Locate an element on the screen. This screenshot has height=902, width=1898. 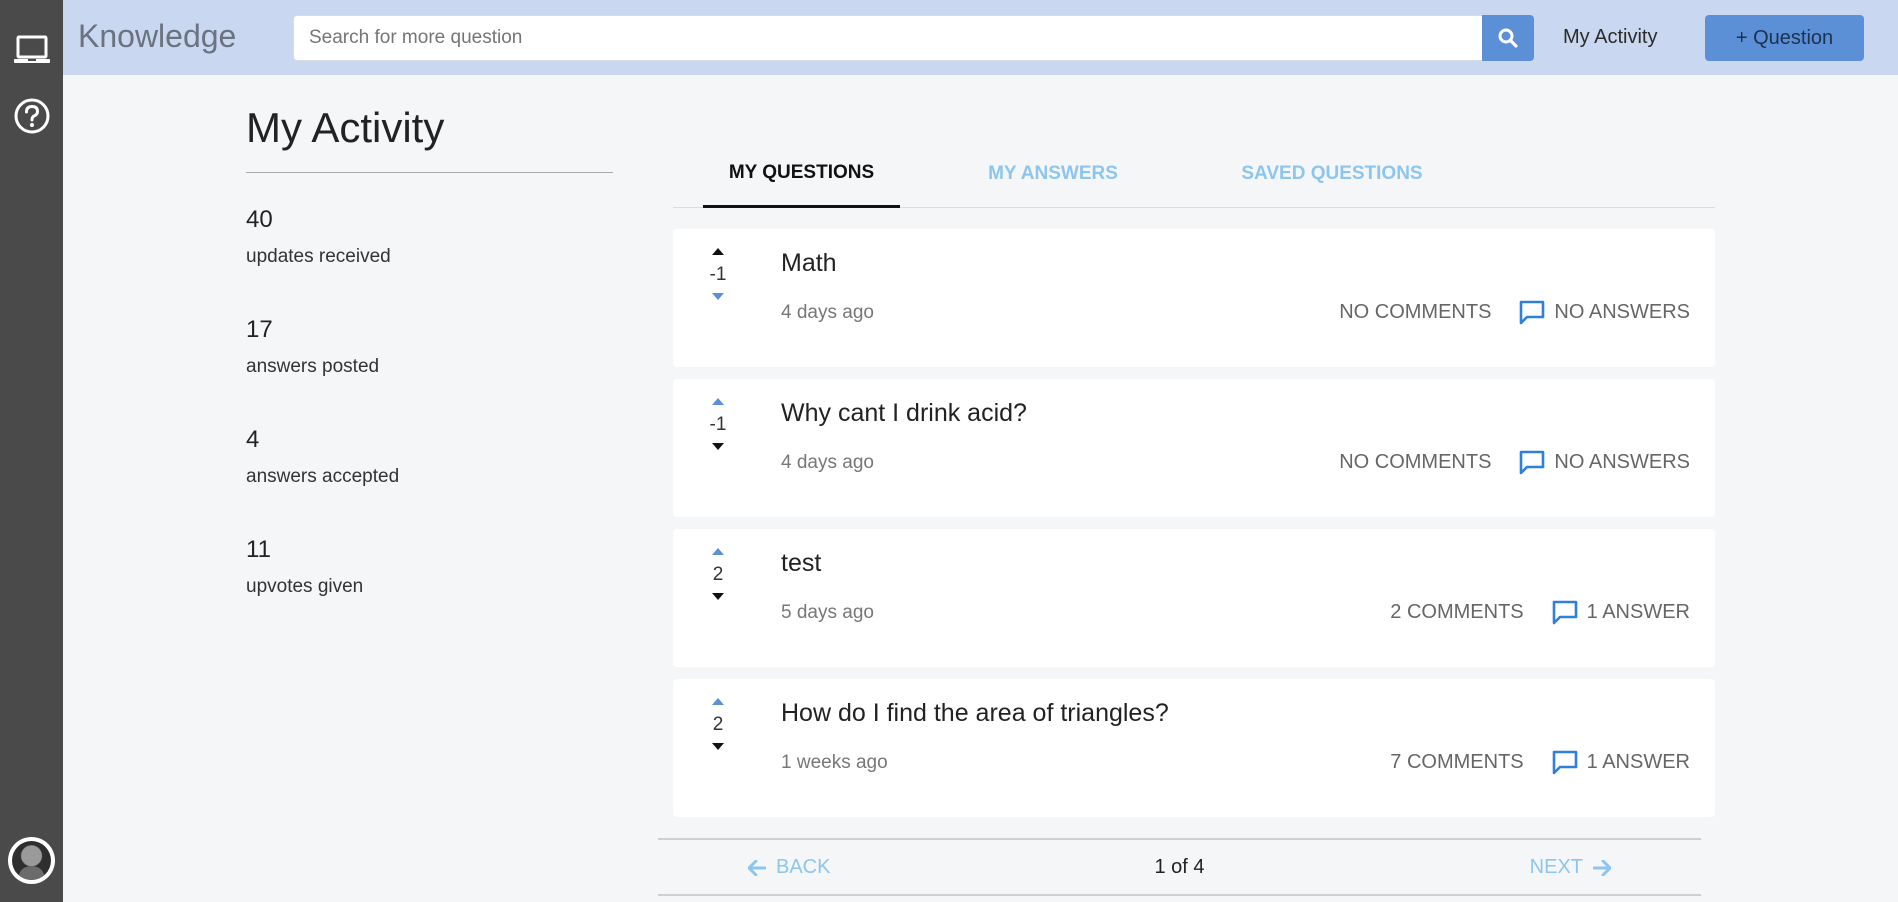
question-meta: 7 COMMENTS 1 ANSWER is located at coordinates (1540, 762).